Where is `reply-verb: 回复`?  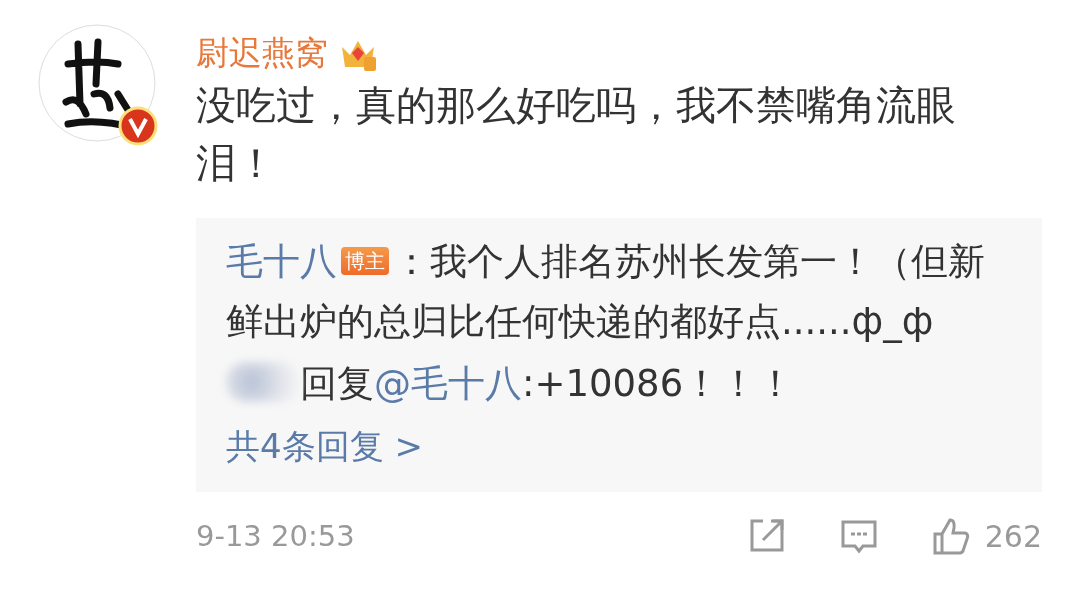
reply-verb: 回复 is located at coordinates (337, 383).